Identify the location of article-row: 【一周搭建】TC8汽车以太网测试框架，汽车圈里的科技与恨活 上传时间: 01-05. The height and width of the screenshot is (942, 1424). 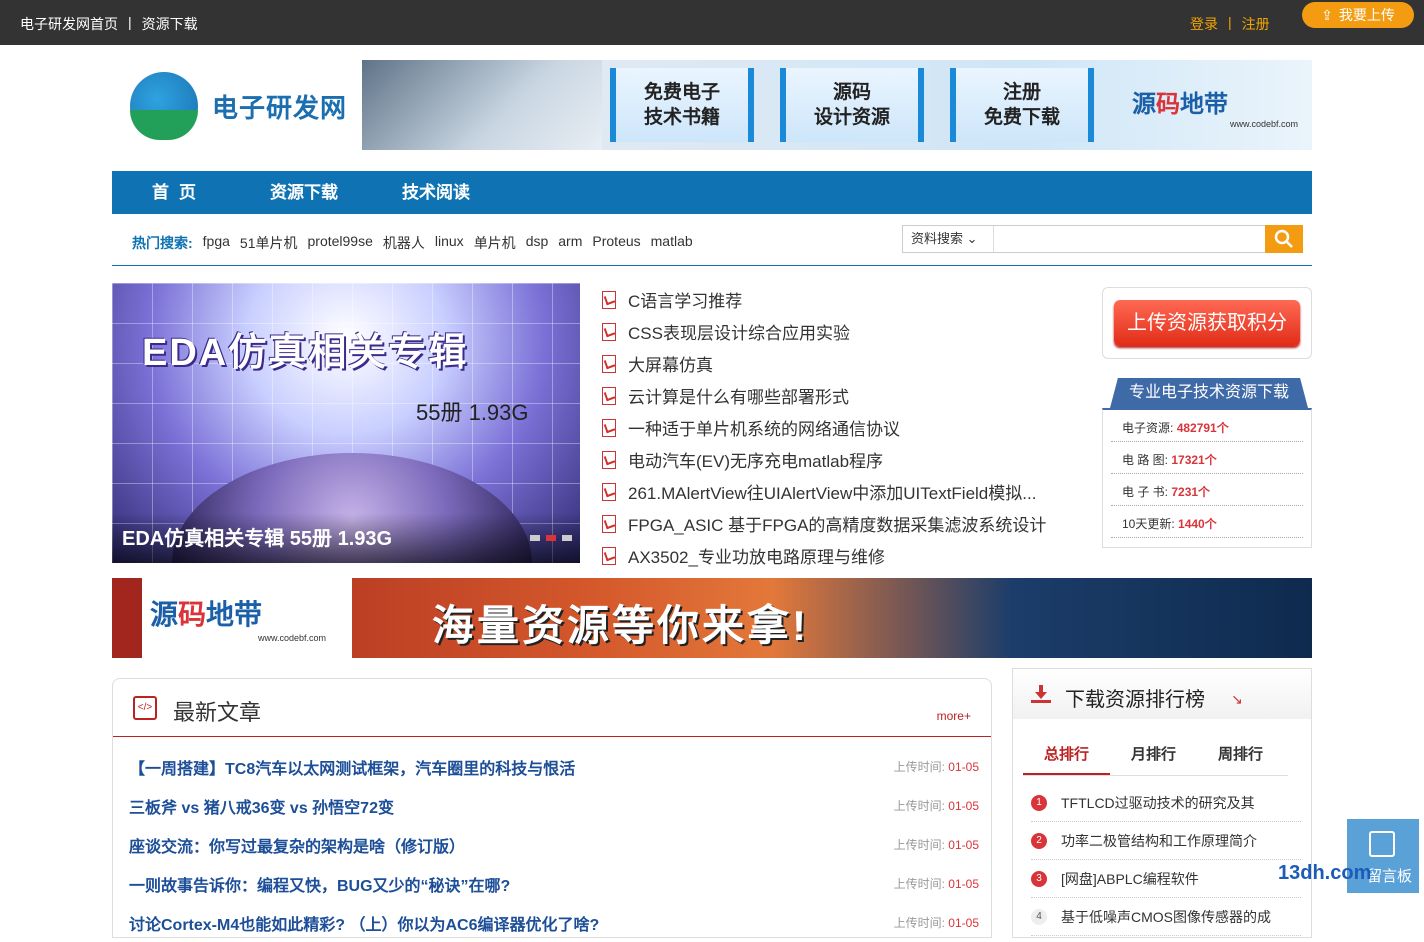
(552, 766).